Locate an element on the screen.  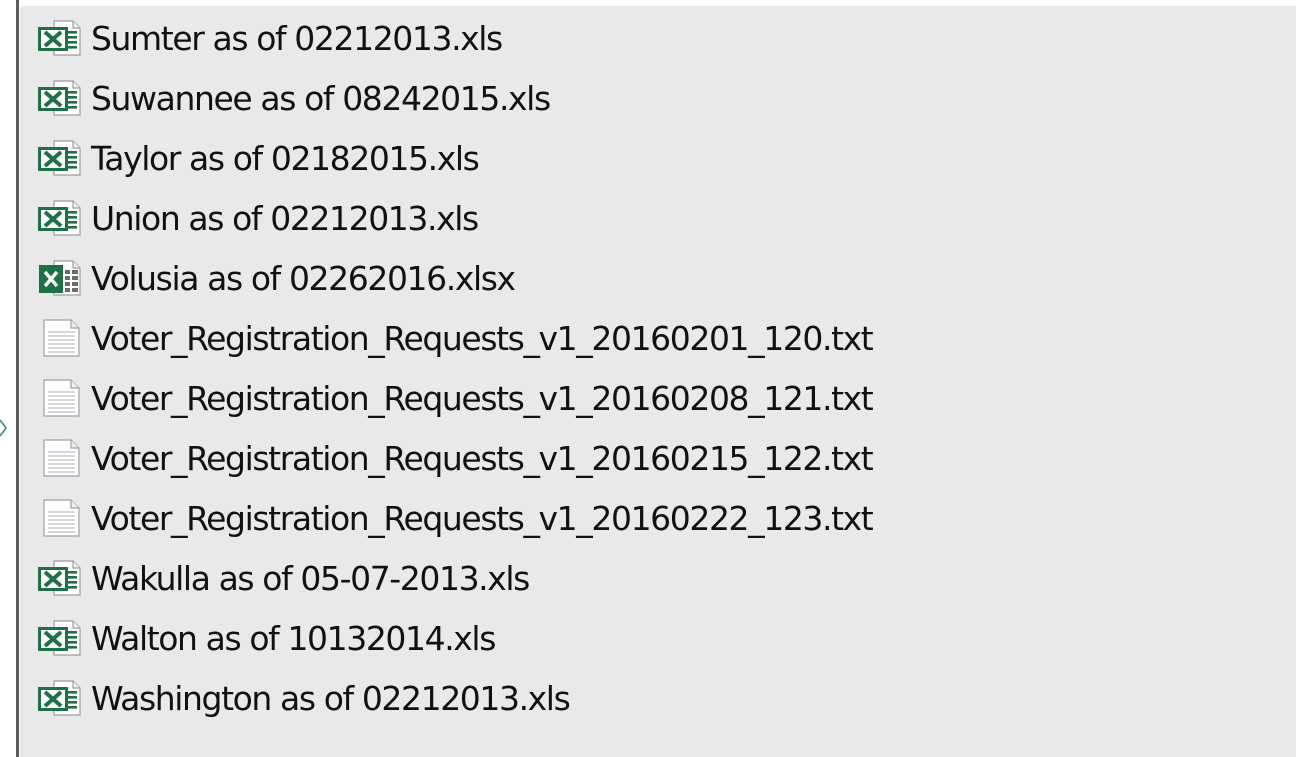
file-row: Taylor as of 02182015.xls is located at coordinates (654, 158).